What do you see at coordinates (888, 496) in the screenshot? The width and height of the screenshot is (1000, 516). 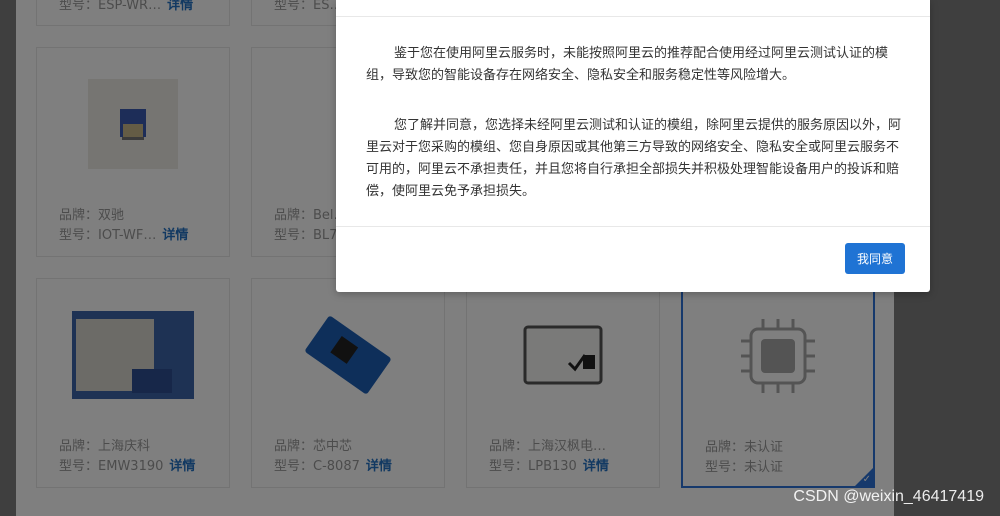 I see `watermark: CSDN @weixin_46417419` at bounding box center [888, 496].